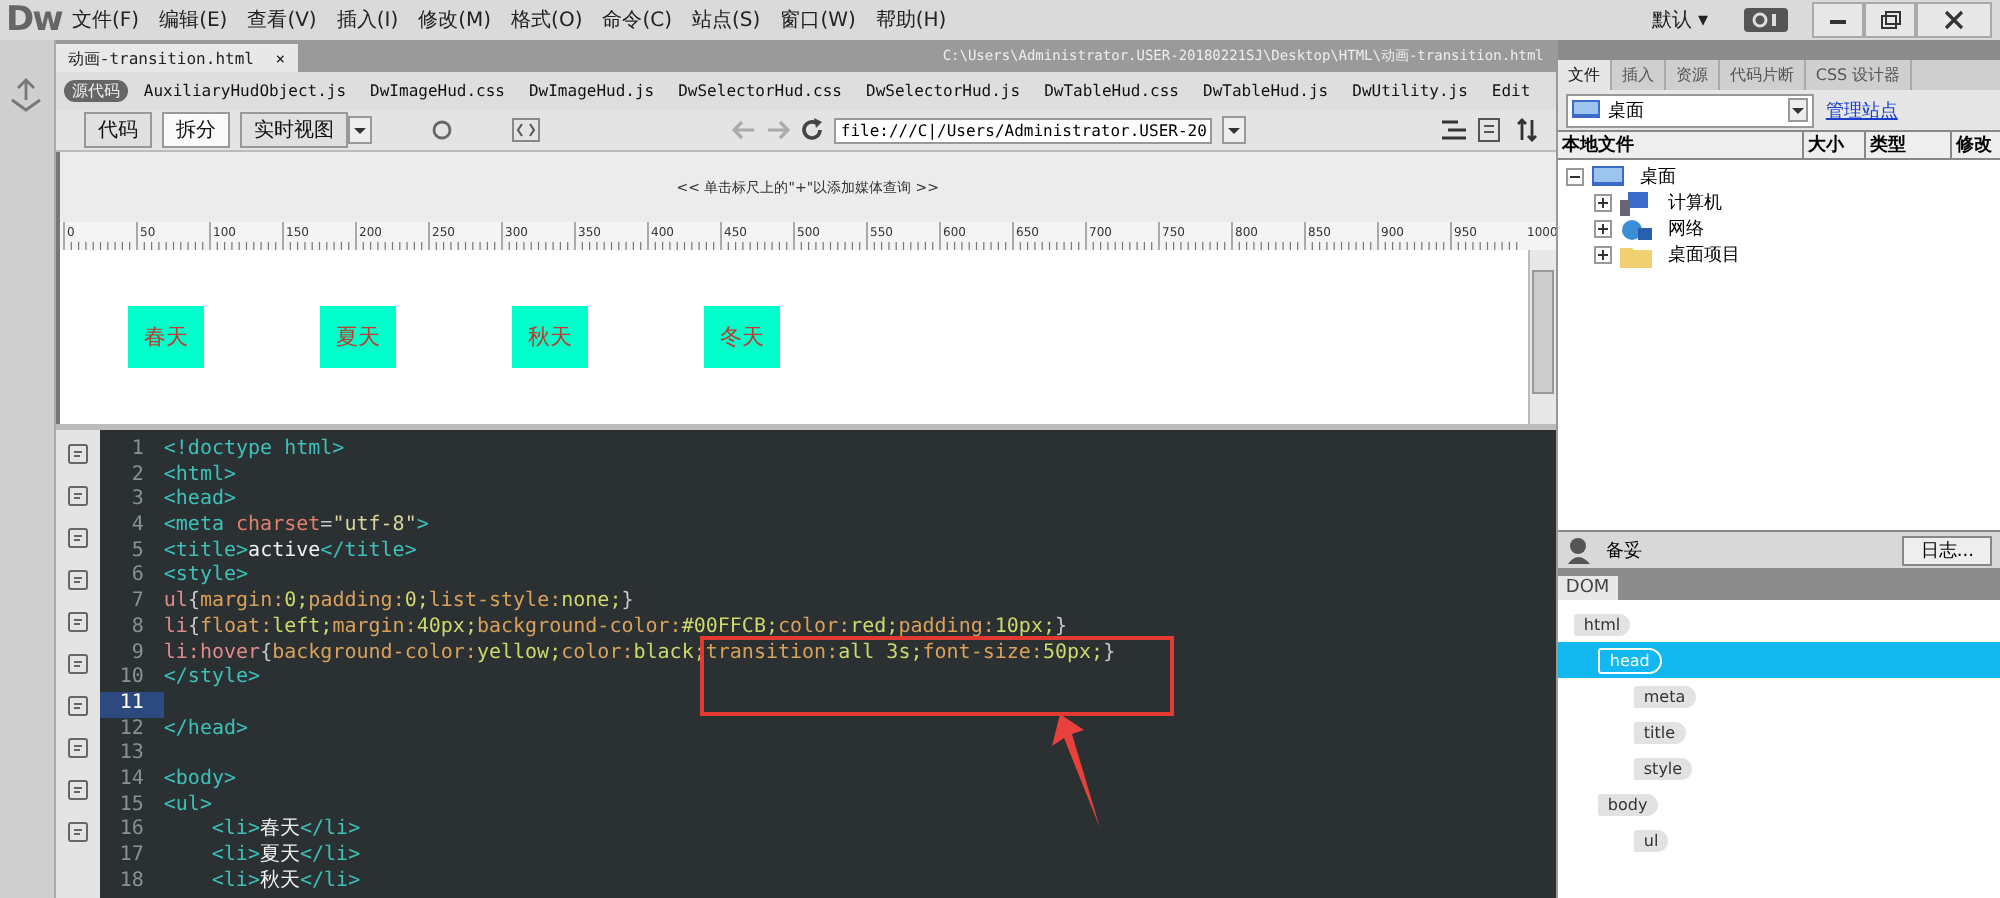 The image size is (2000, 898). What do you see at coordinates (1602, 624) in the screenshot?
I see `dom-tag: html` at bounding box center [1602, 624].